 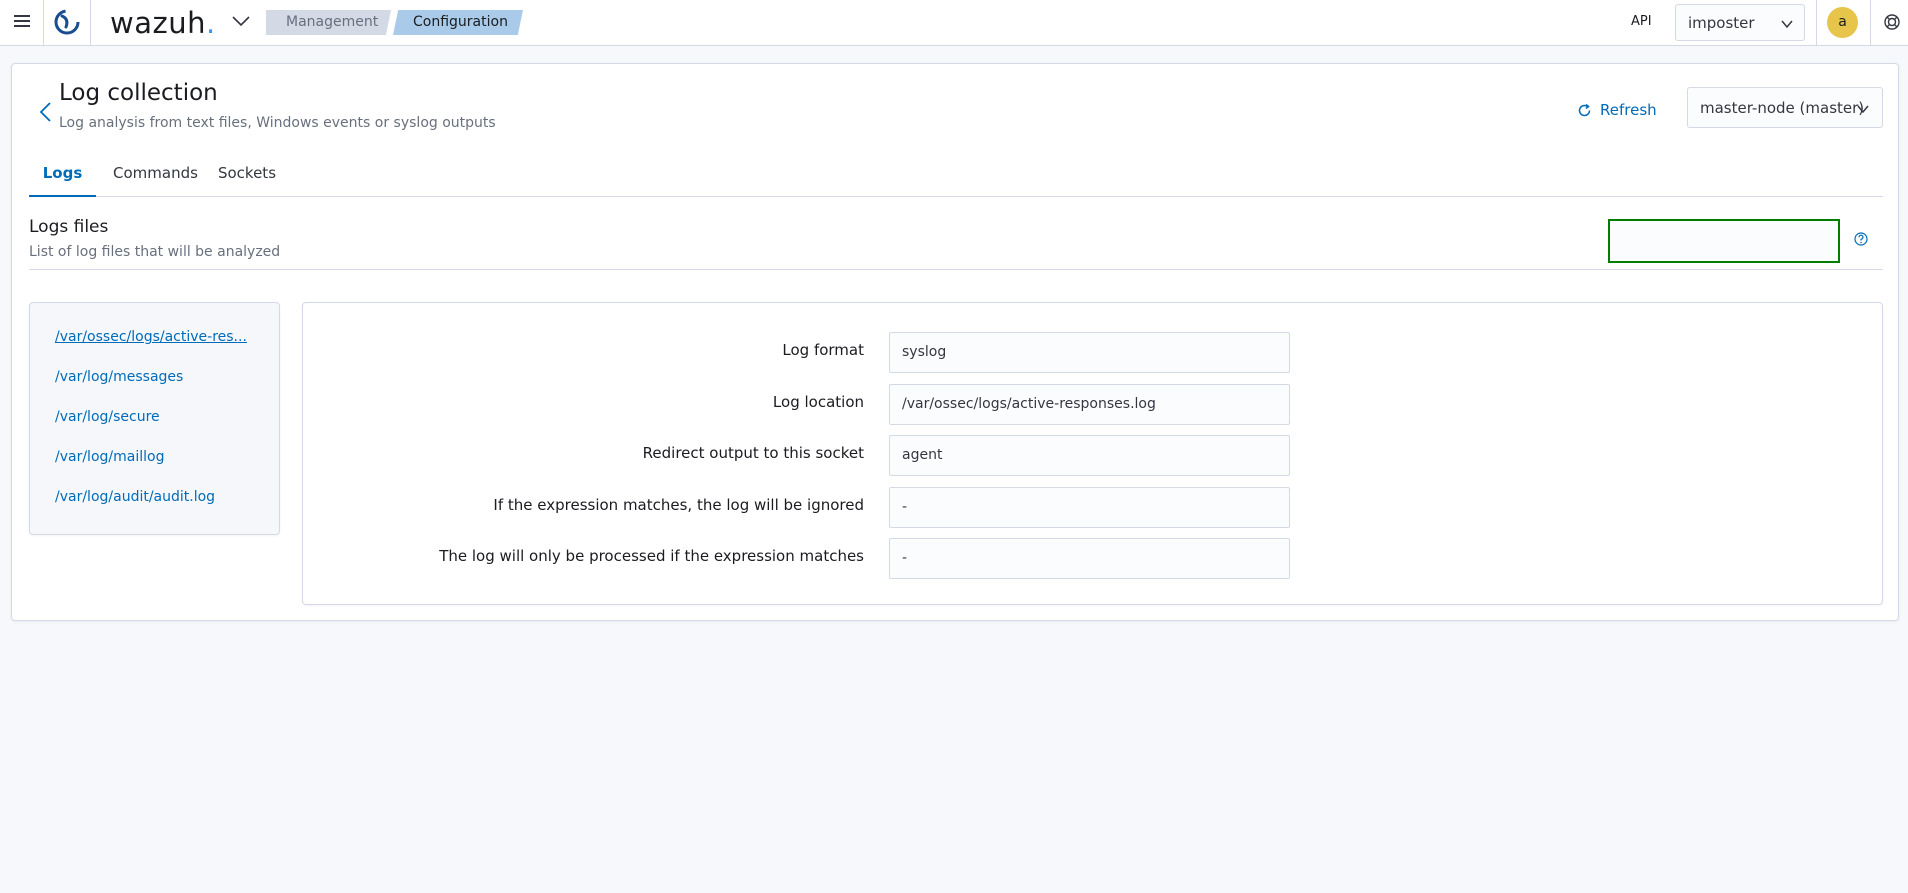 What do you see at coordinates (1089, 352) in the screenshot?
I see `log-format-field: syslog` at bounding box center [1089, 352].